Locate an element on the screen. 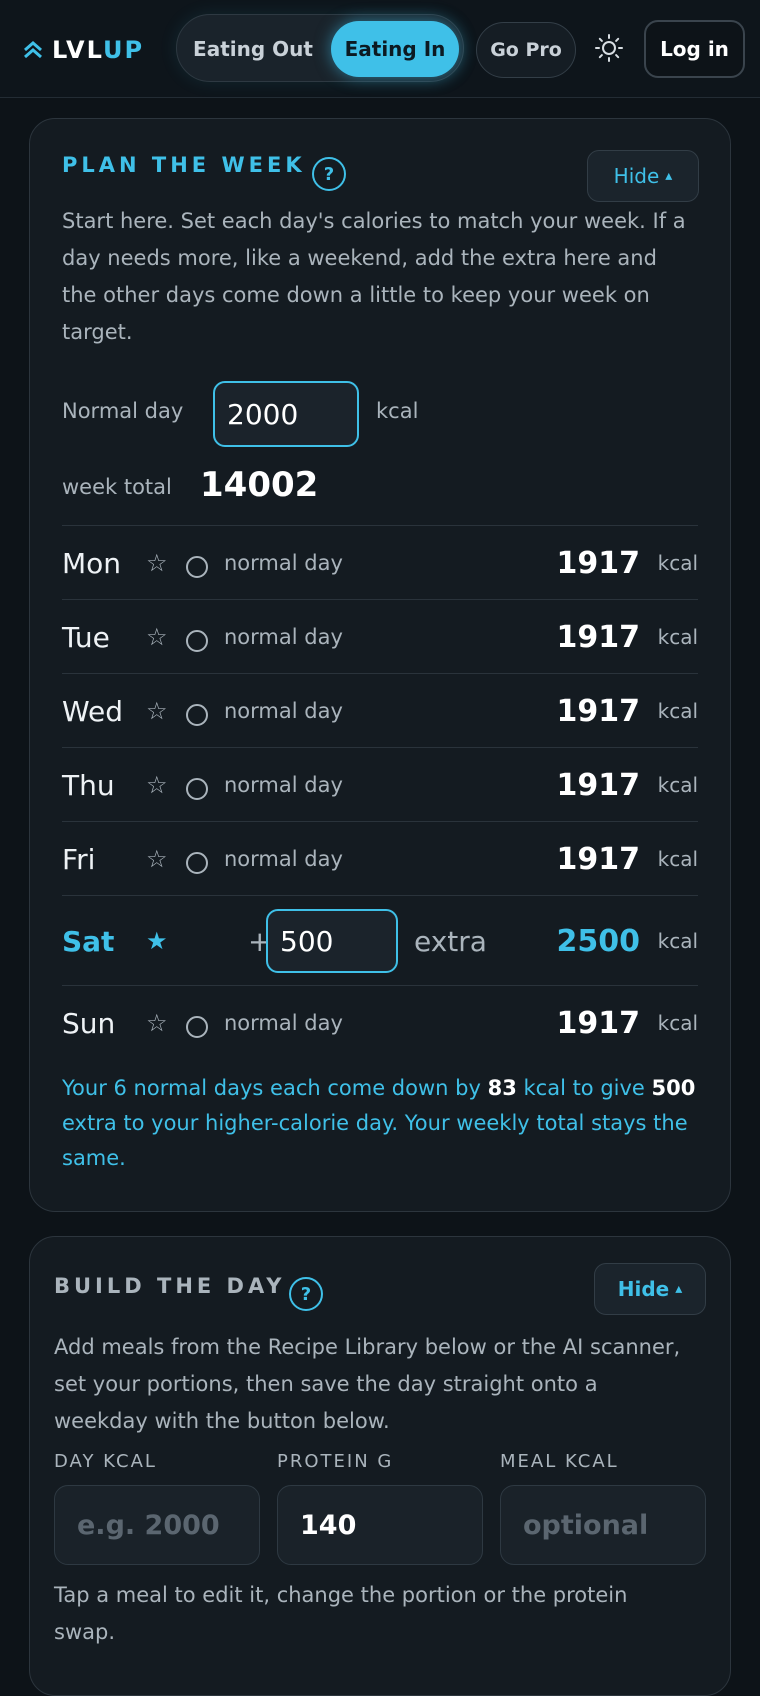 This screenshot has width=760, height=1696. top-bar: LVLUP Eating Out Eating In Go Pro Log in is located at coordinates (380, 49).